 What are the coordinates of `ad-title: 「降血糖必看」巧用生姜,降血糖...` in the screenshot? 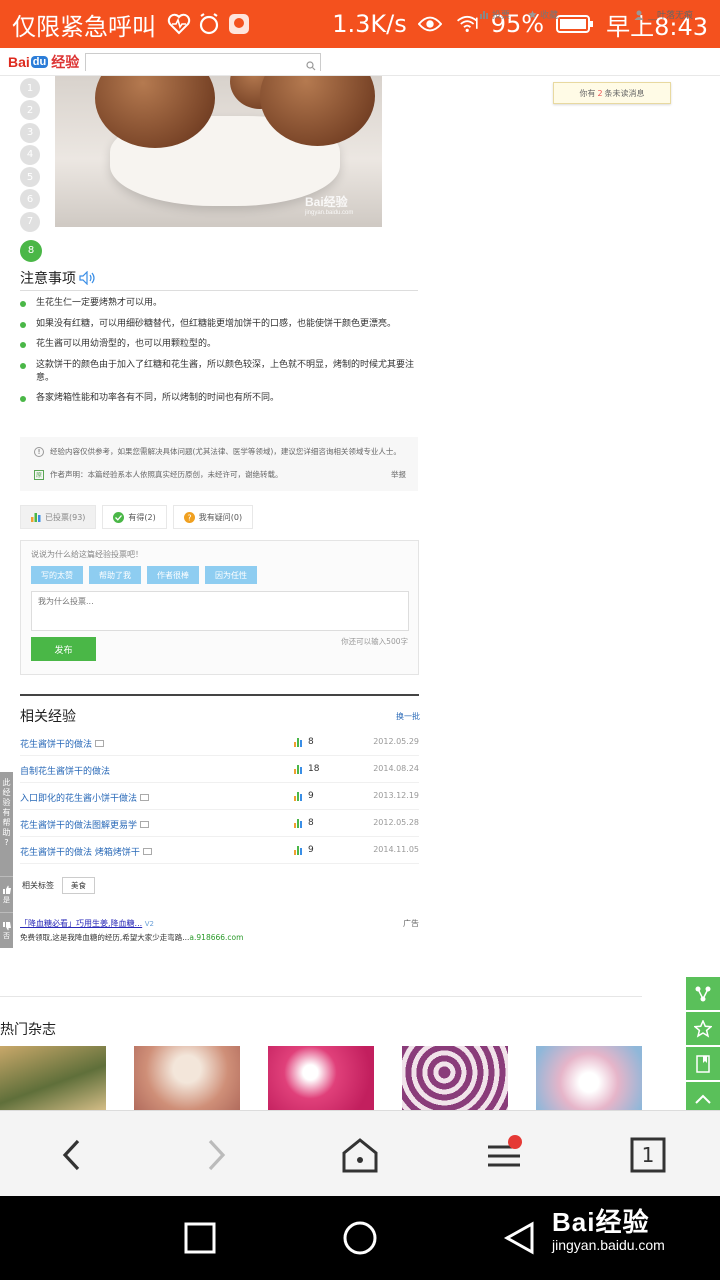 It's located at (81, 923).